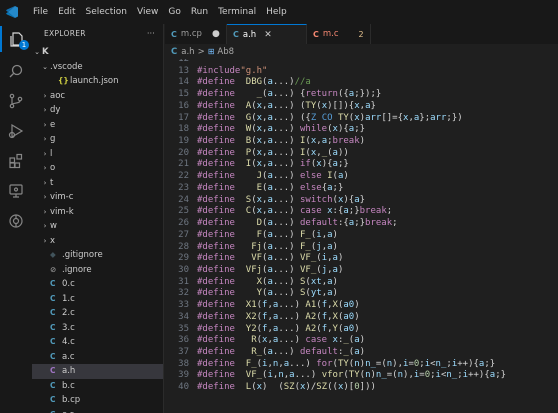  I want to click on menu-item-file: File, so click(40, 12).